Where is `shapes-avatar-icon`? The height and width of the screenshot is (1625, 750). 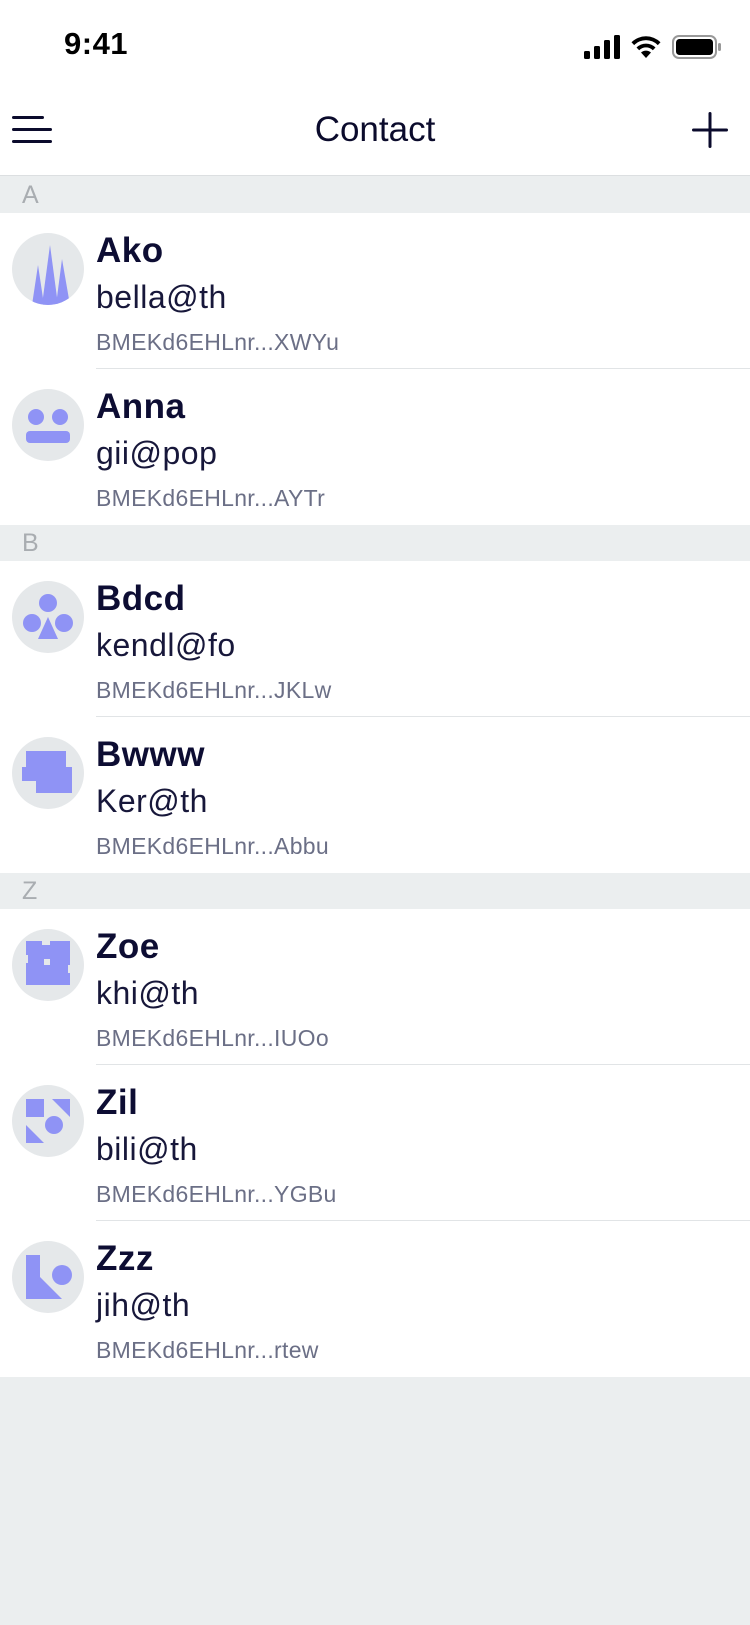 shapes-avatar-icon is located at coordinates (48, 1121).